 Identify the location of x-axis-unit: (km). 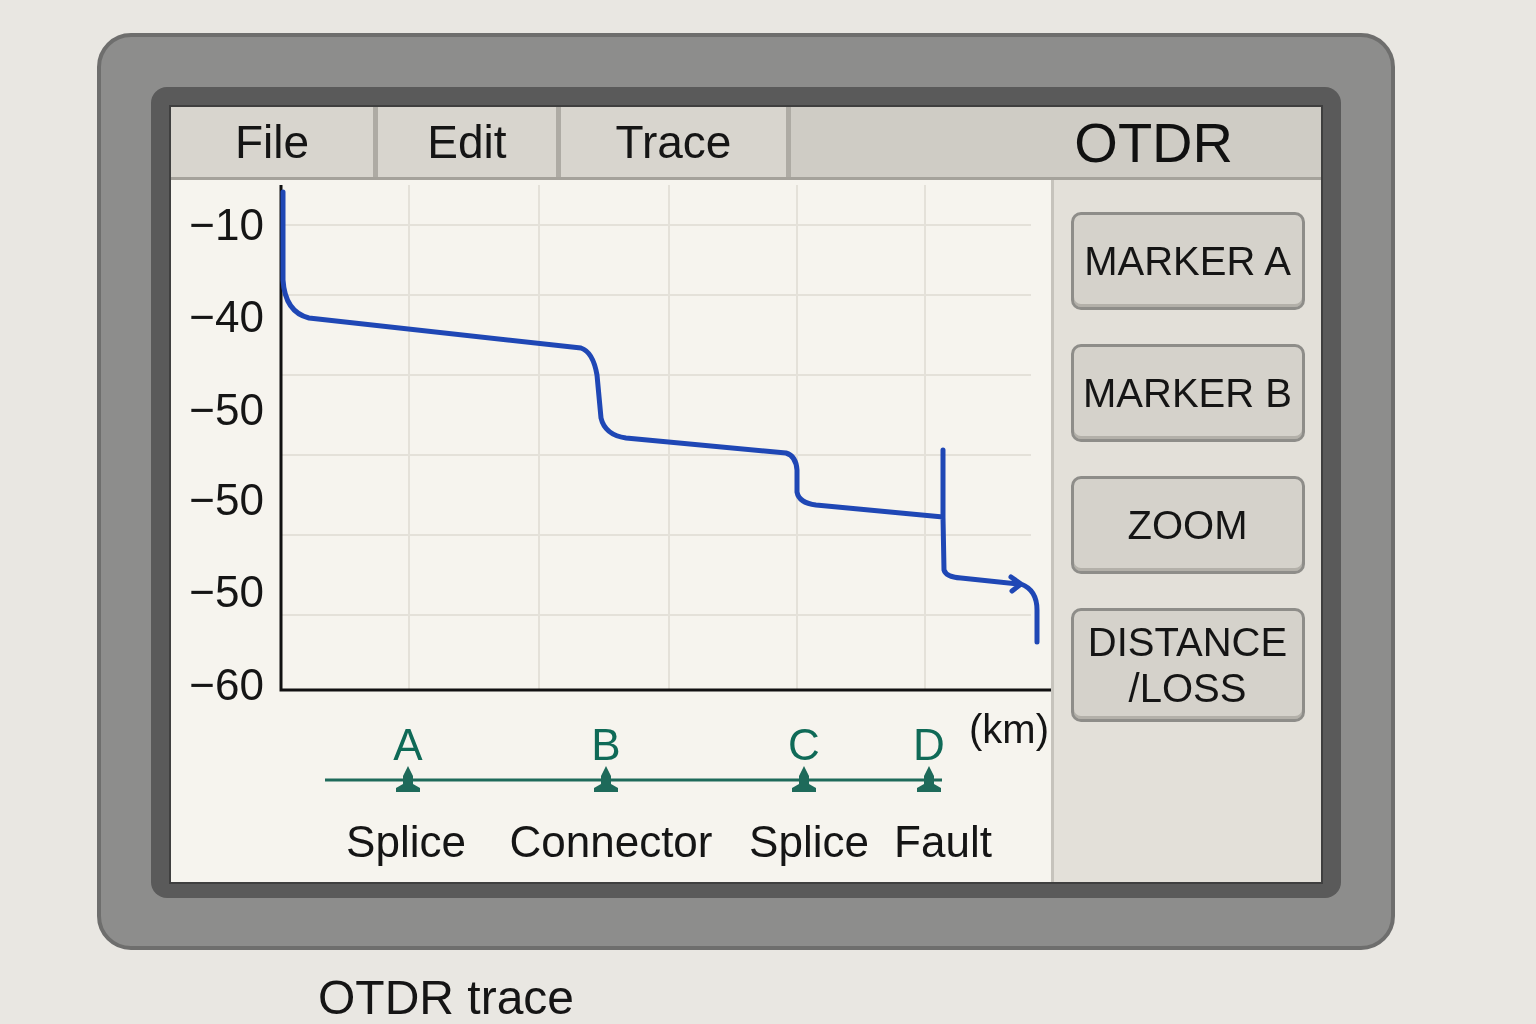
(1009, 729).